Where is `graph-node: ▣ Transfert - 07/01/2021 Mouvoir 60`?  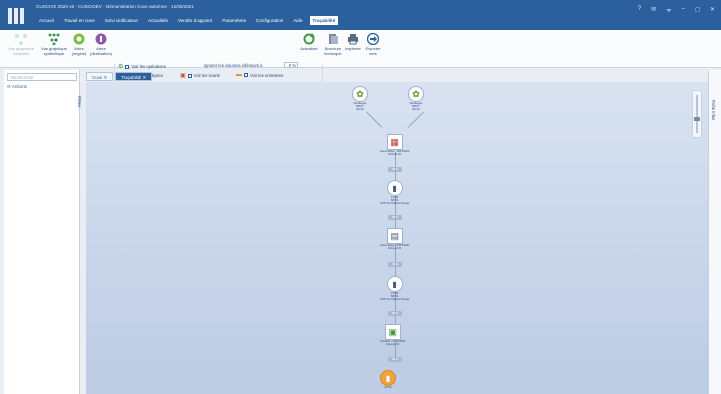 graph-node: ▣ Transfert - 07/01/2021 Mouvoir 60 is located at coordinates (393, 335).